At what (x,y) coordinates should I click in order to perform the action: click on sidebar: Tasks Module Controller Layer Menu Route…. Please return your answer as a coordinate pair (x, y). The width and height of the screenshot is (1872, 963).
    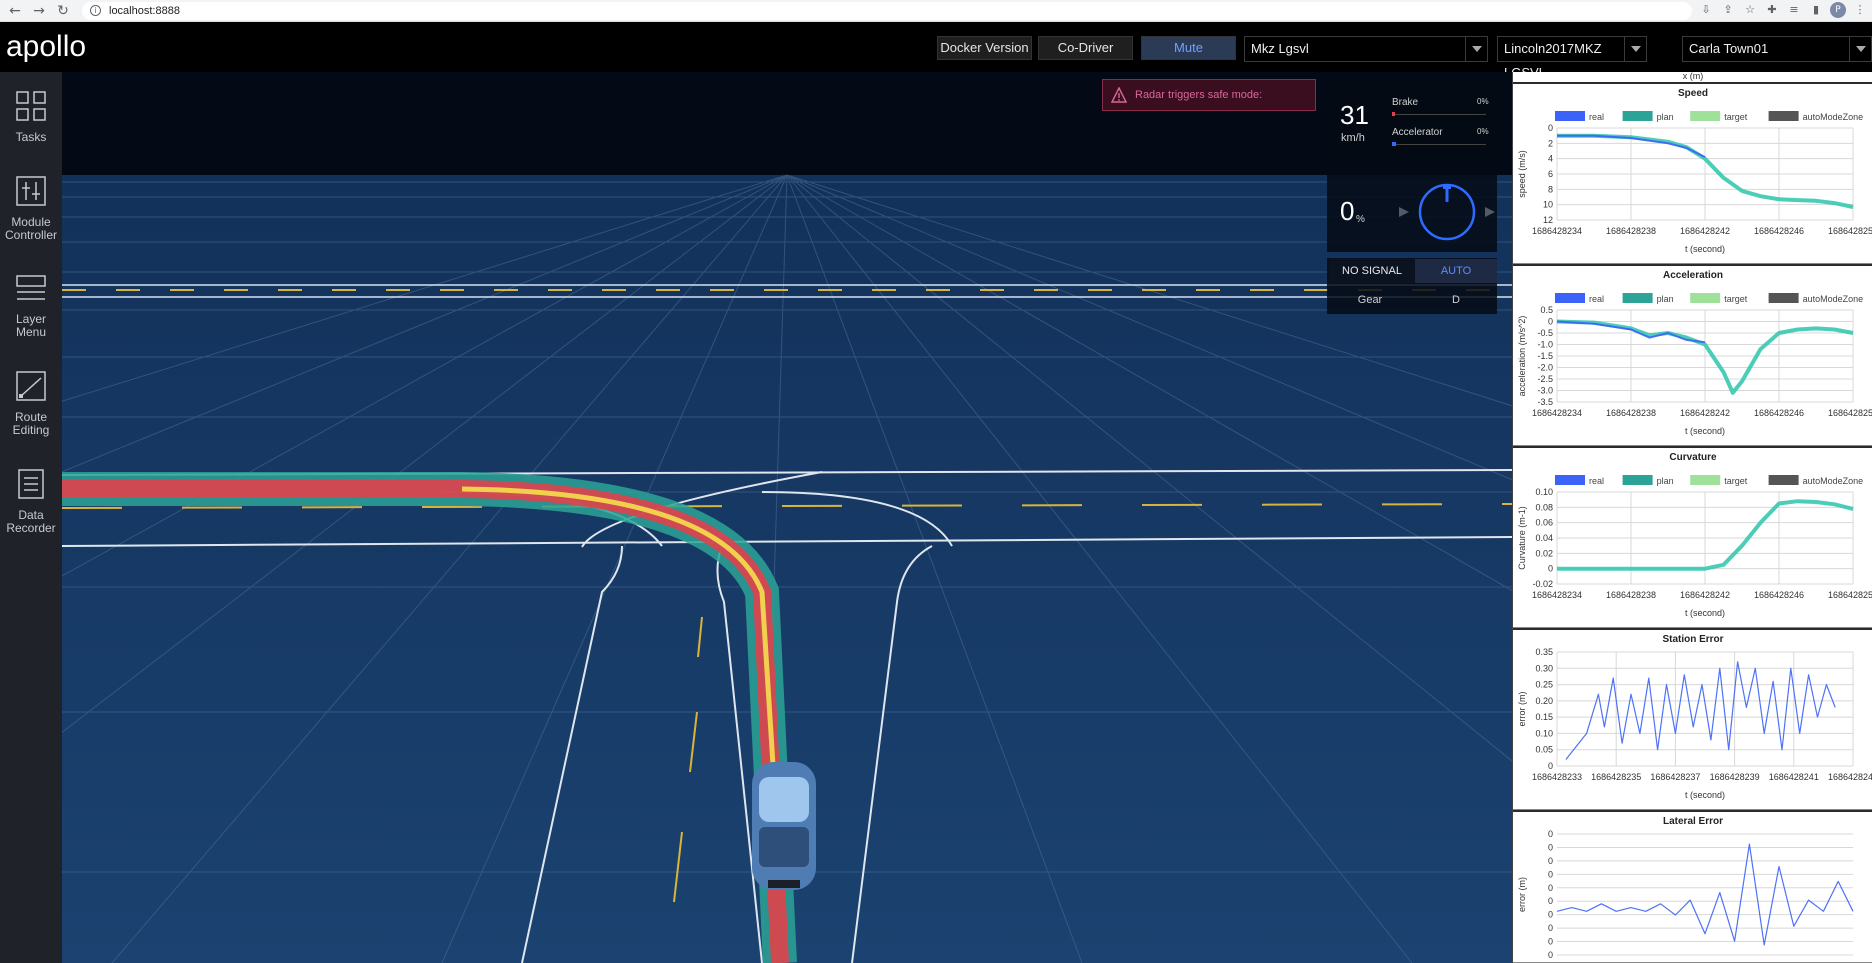
    Looking at the image, I should click on (31, 517).